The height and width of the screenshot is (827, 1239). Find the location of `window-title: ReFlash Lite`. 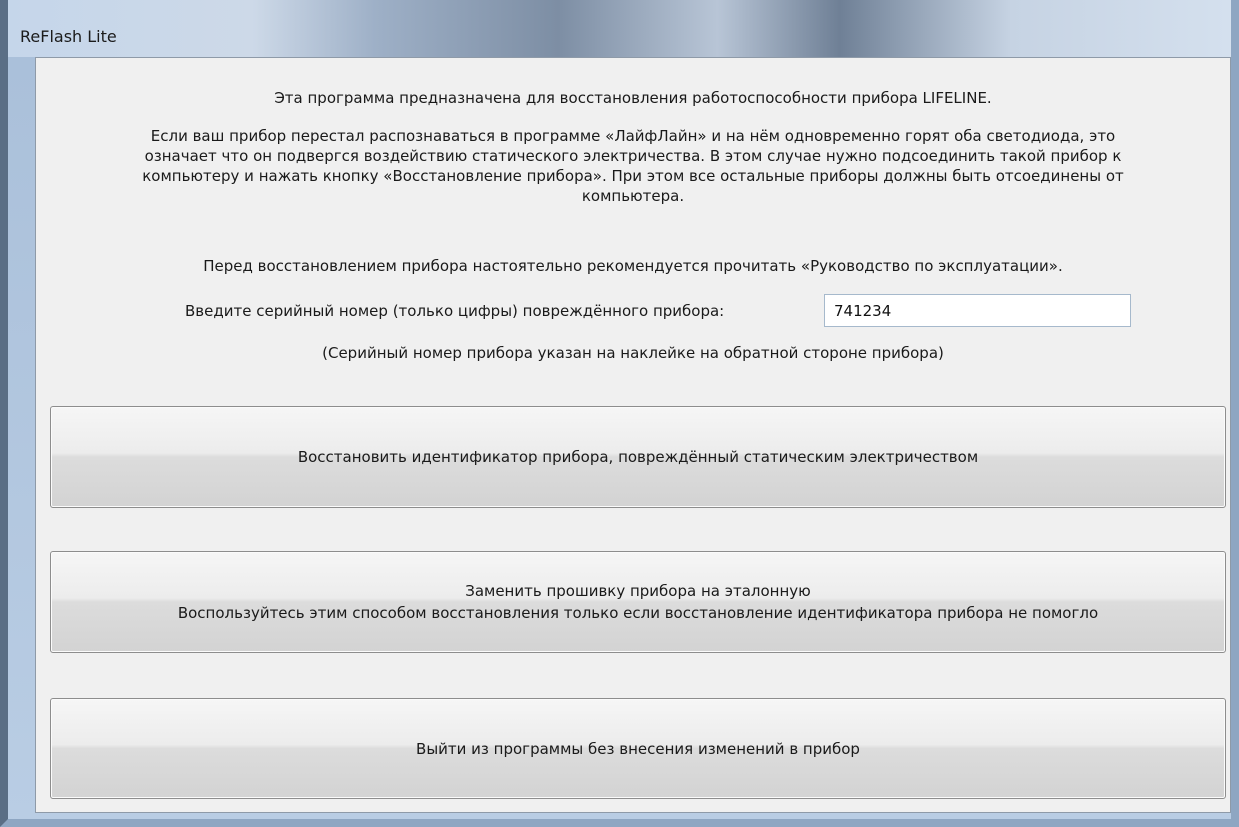

window-title: ReFlash Lite is located at coordinates (68, 36).